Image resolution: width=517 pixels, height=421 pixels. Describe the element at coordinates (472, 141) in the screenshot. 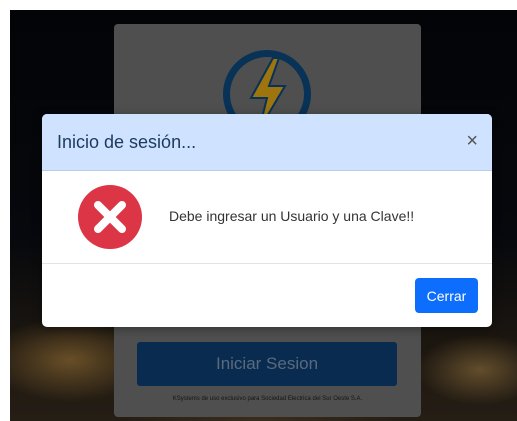

I see `close-icon: ×` at that location.